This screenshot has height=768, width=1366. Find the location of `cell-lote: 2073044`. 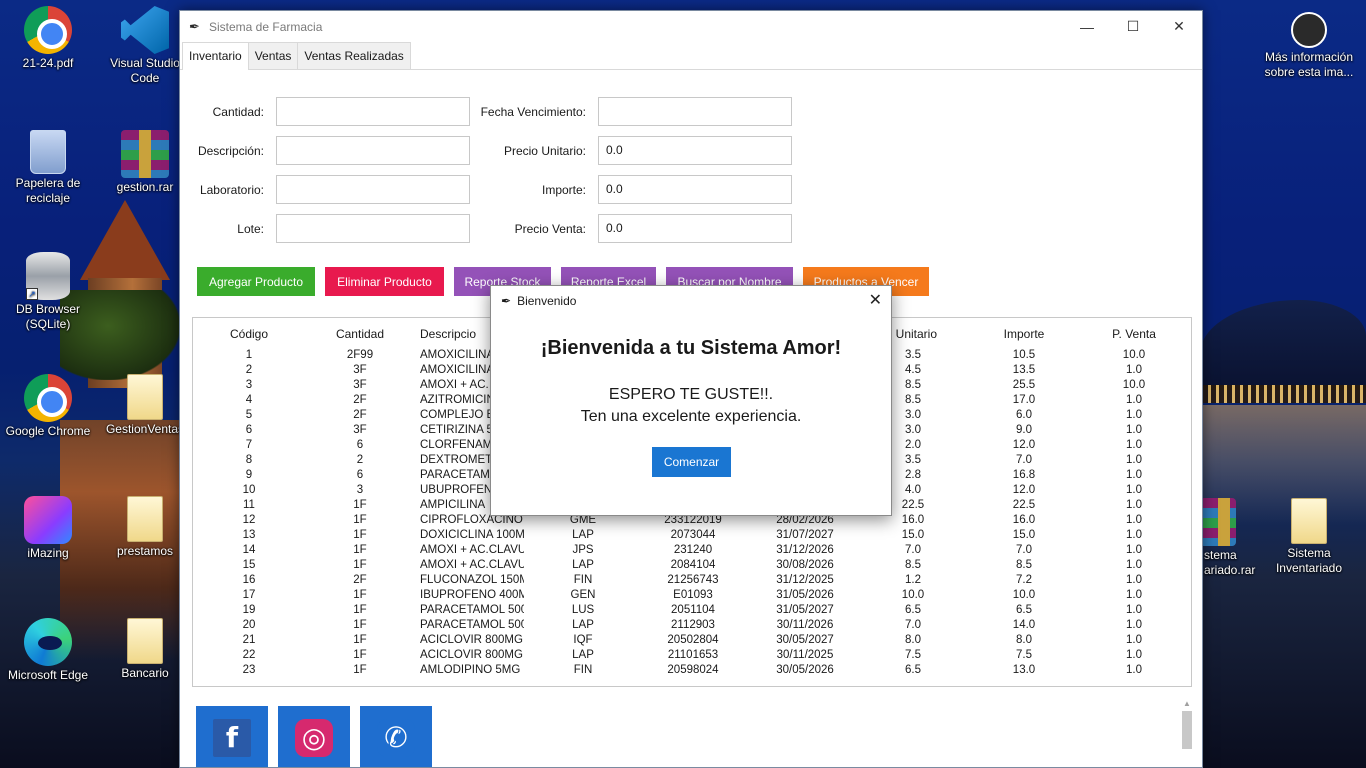

cell-lote: 2073044 is located at coordinates (693, 535).